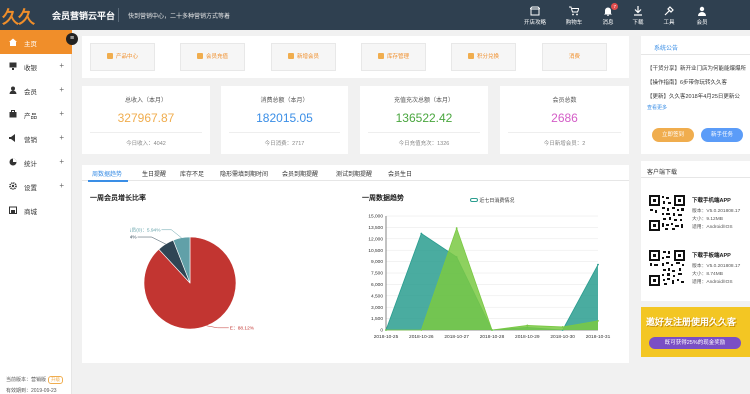 This screenshot has width=750, height=394. Describe the element at coordinates (154, 173) in the screenshot. I see `tab-birthday-reminder: 生日提醒` at that location.